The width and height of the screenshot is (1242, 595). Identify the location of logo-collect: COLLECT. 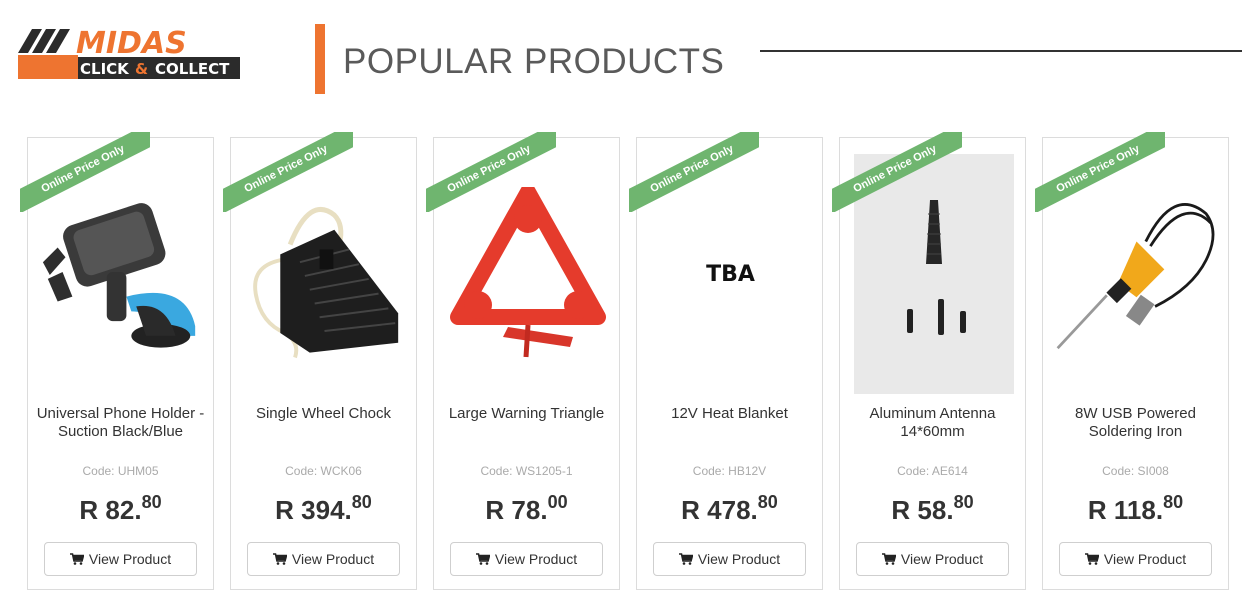
(192, 69).